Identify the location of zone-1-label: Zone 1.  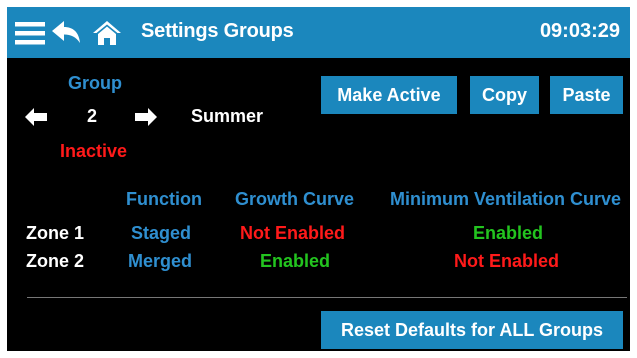
(55, 233).